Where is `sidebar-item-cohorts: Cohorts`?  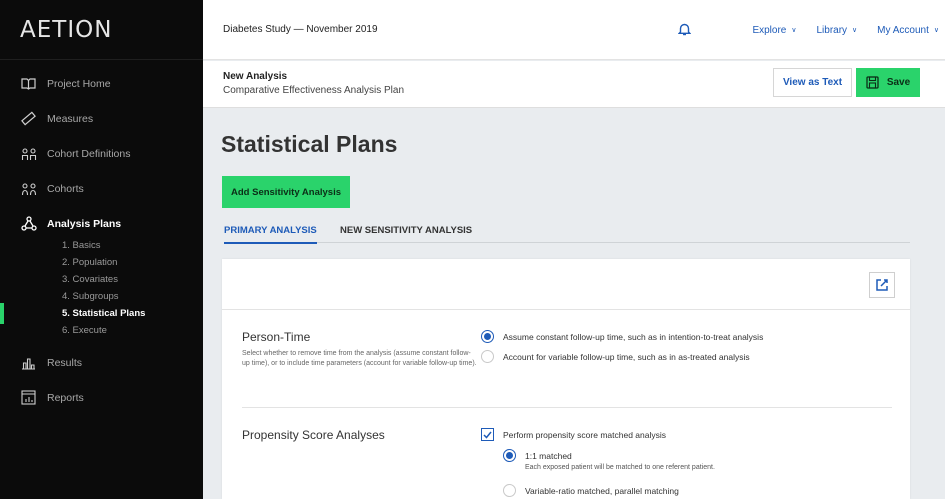 sidebar-item-cohorts: Cohorts is located at coordinates (101, 188).